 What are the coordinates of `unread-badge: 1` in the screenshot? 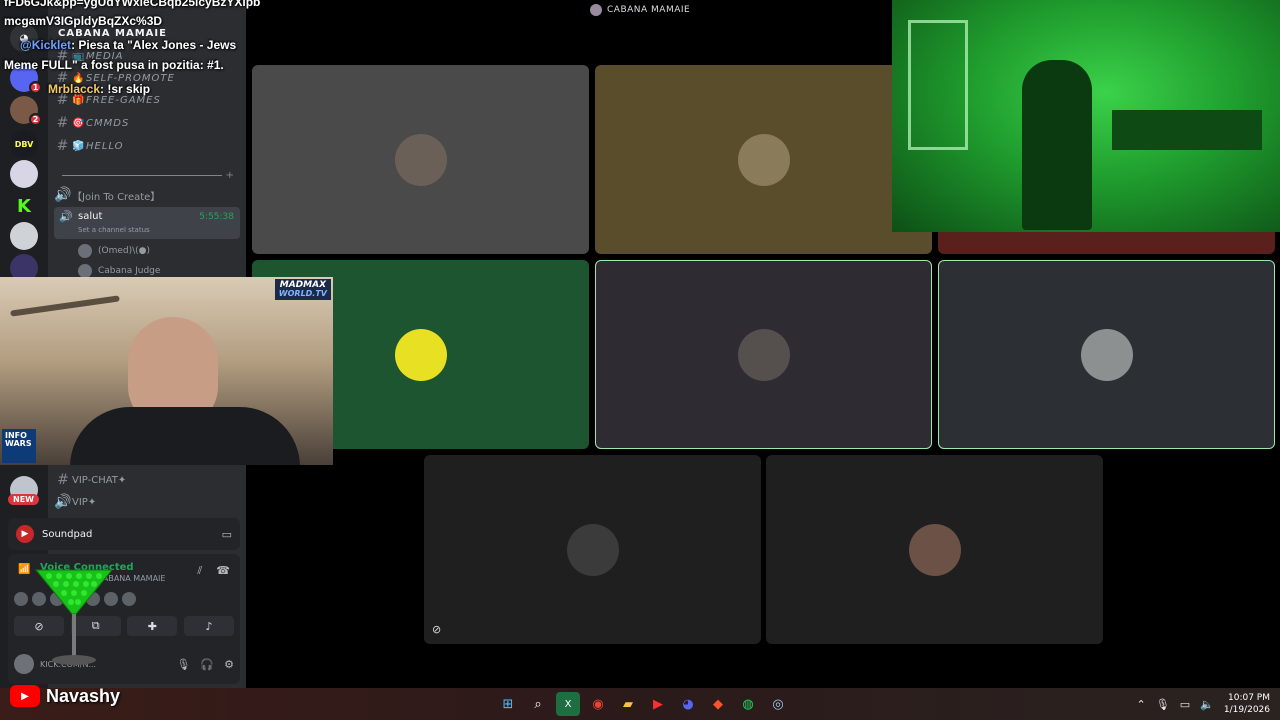 It's located at (35, 87).